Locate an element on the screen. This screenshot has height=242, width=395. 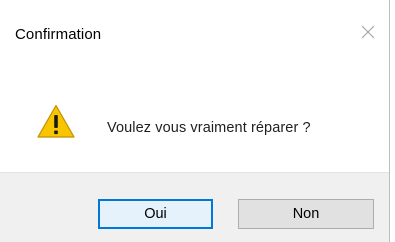
no-button: Non is located at coordinates (306, 214).